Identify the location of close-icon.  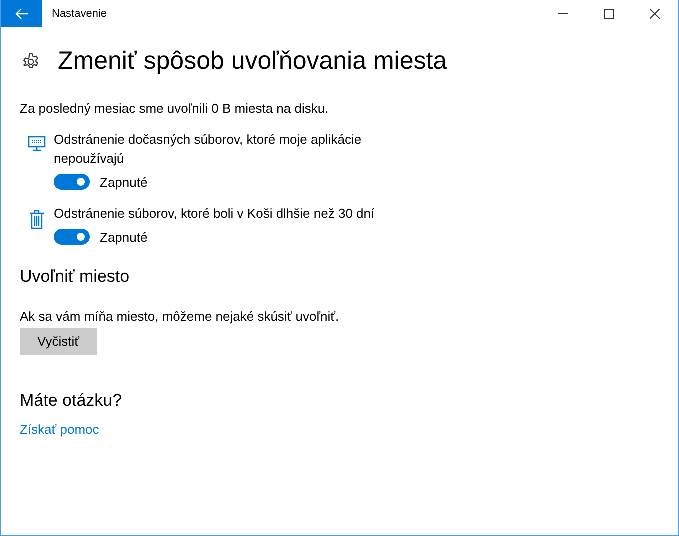
(655, 13).